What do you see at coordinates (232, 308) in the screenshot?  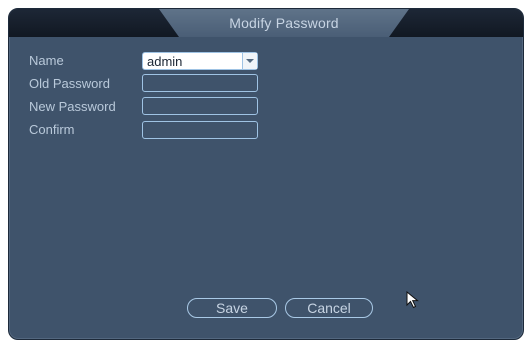 I see `save-button: Save` at bounding box center [232, 308].